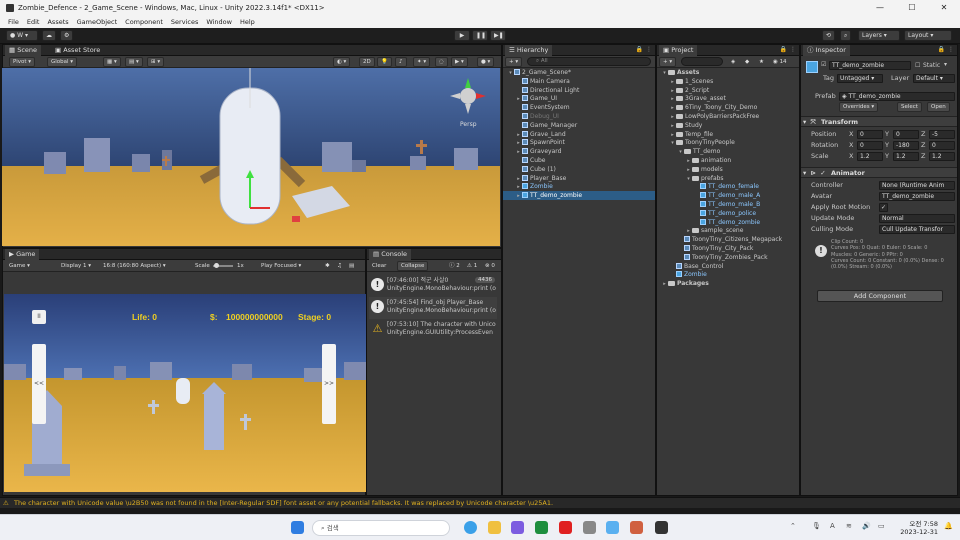 The width and height of the screenshot is (960, 540). I want to click on microphone-icon: 🎙, so click(816, 526).